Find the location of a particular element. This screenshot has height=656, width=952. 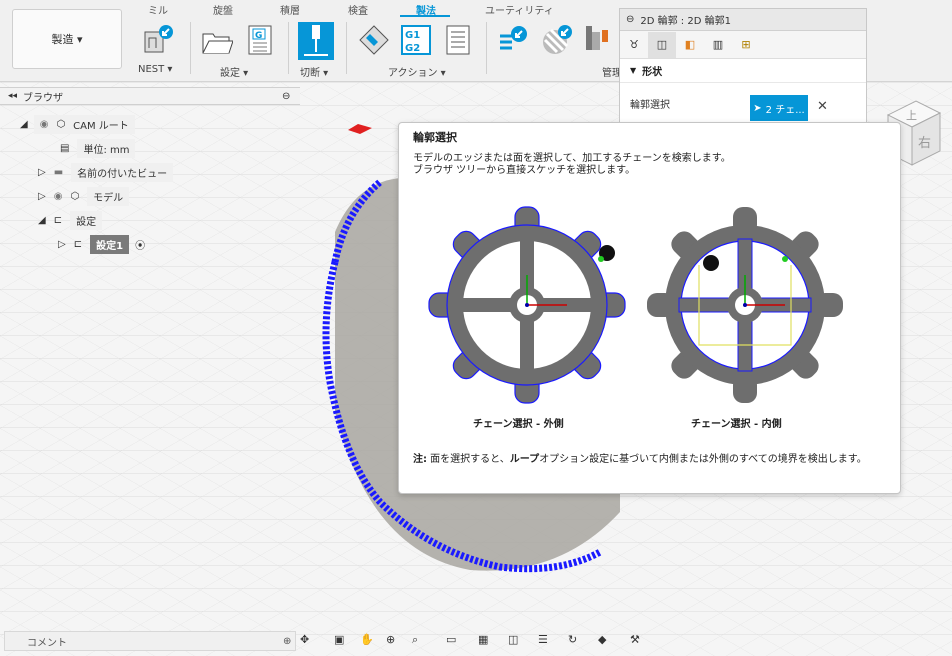

caption-outside: チェーン選択 - 外側 is located at coordinates (518, 424).